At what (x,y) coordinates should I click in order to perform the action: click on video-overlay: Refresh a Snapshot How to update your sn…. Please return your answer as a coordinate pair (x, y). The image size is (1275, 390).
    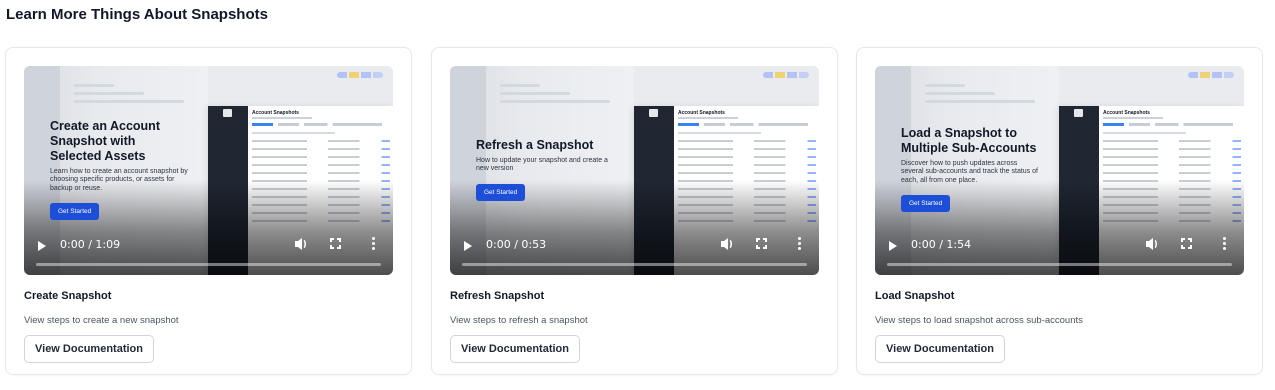
    Looking at the image, I should click on (546, 169).